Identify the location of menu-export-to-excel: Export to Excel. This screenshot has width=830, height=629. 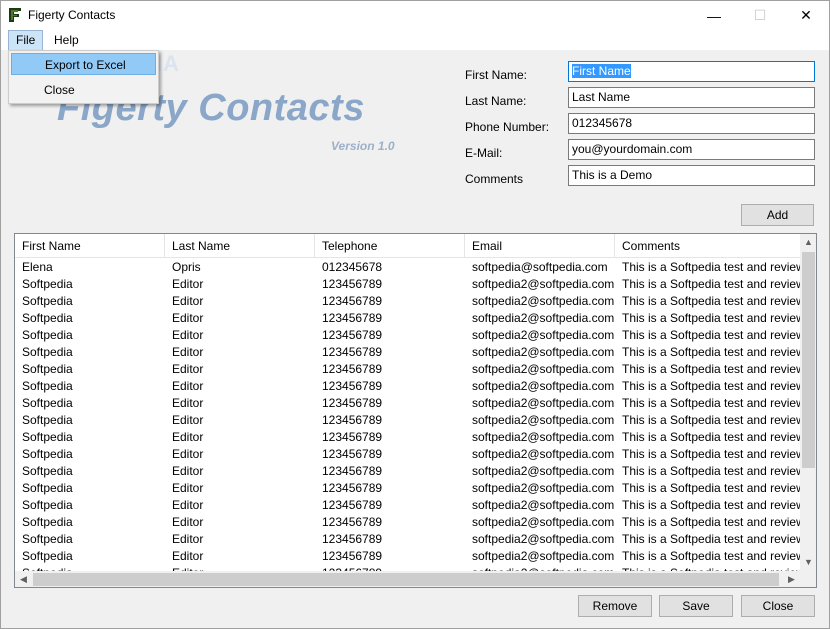
(83, 64).